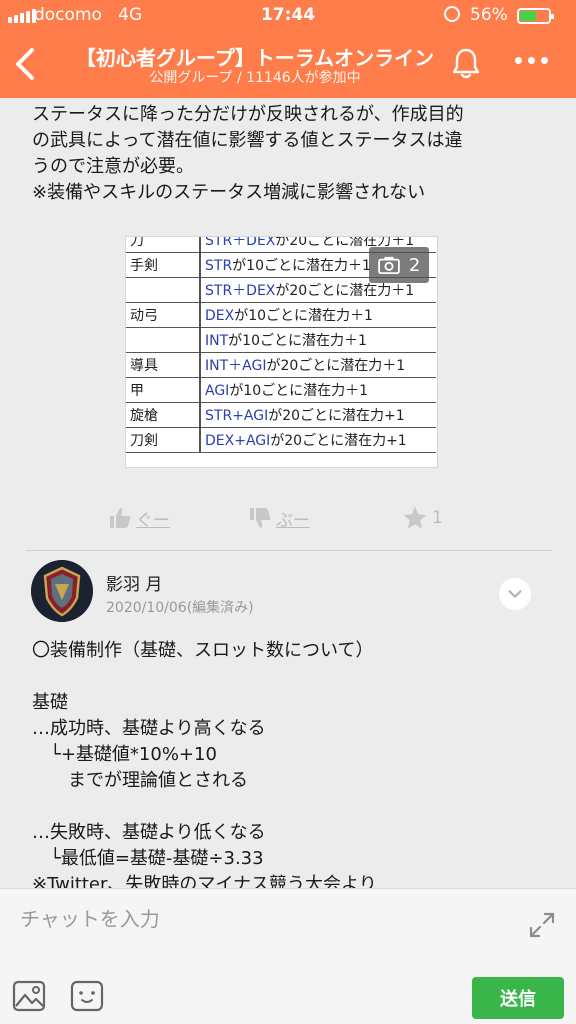 Image resolution: width=576 pixels, height=1024 pixels. What do you see at coordinates (180, 608) in the screenshot?
I see `post-date: 2020/10/06(編集済み)` at bounding box center [180, 608].